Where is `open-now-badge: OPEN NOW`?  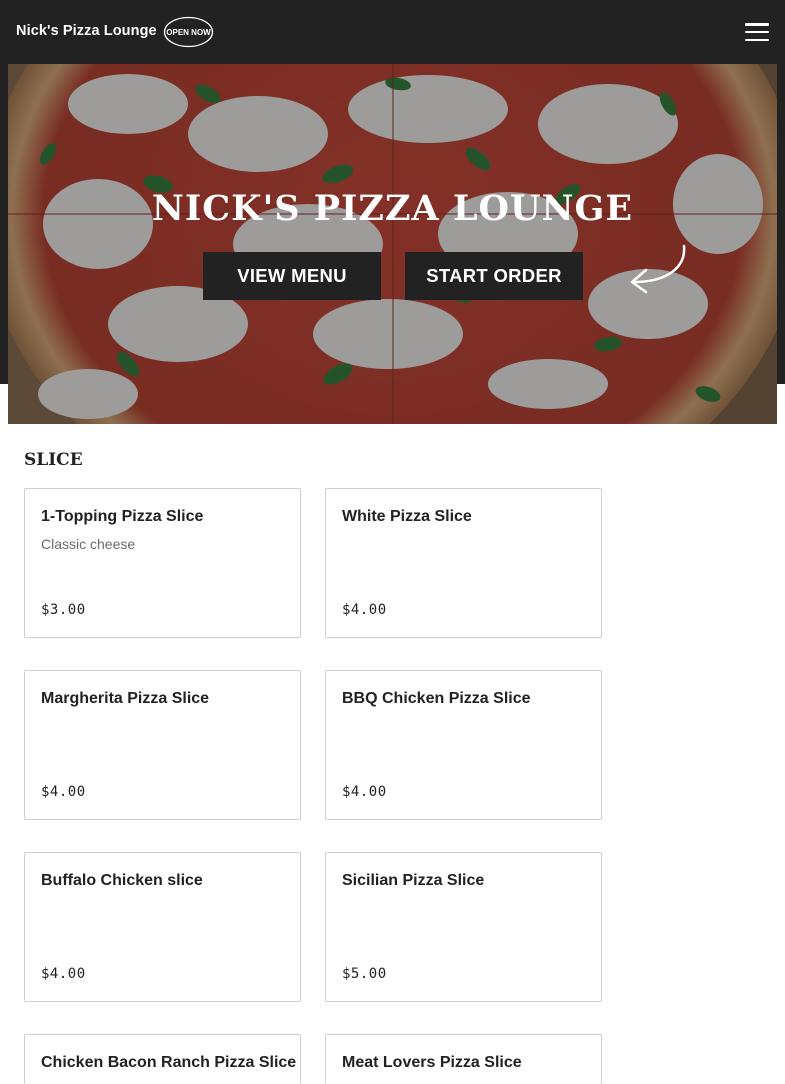
open-now-badge: OPEN NOW is located at coordinates (188, 32).